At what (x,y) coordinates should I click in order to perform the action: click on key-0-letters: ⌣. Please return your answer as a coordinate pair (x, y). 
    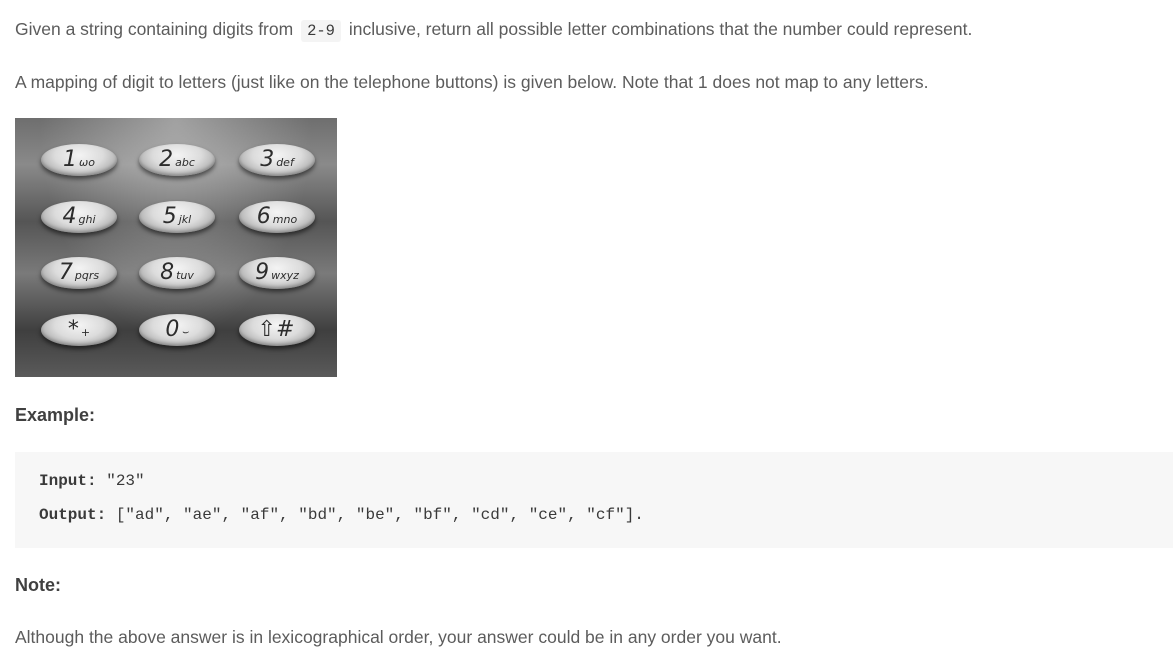
    Looking at the image, I should click on (185, 331).